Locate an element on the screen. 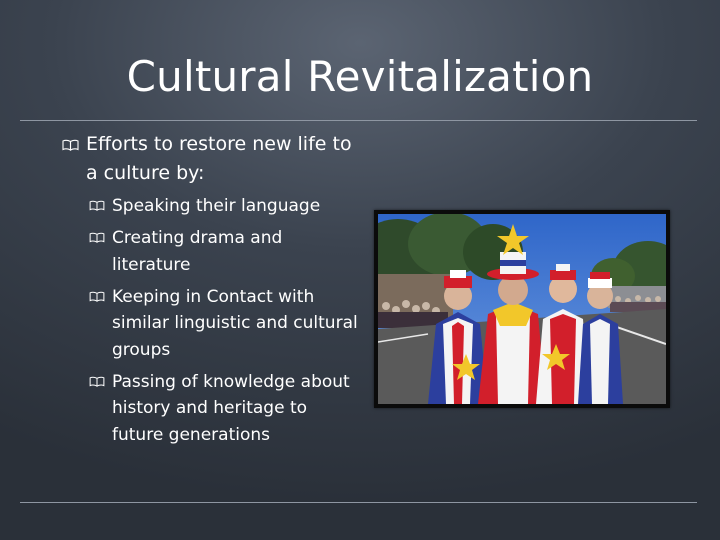 The width and height of the screenshot is (720, 540). sub-bullet-text: Speaking their language is located at coordinates (216, 206).